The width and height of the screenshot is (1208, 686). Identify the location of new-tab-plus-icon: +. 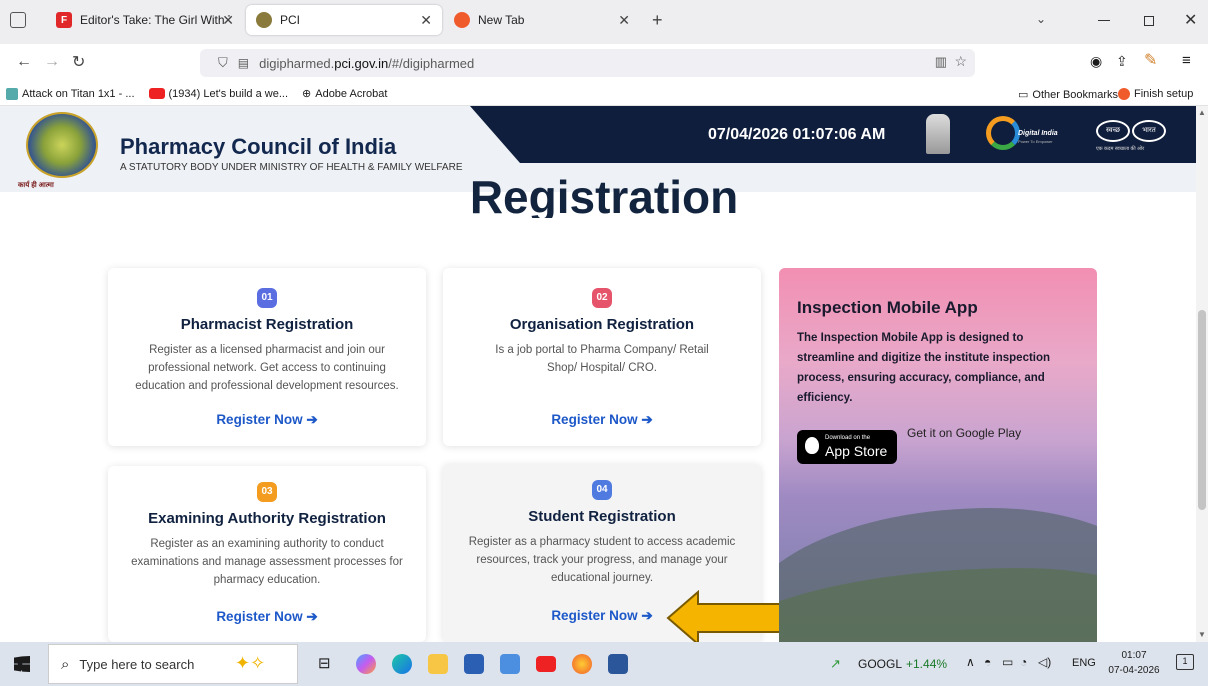
(657, 20).